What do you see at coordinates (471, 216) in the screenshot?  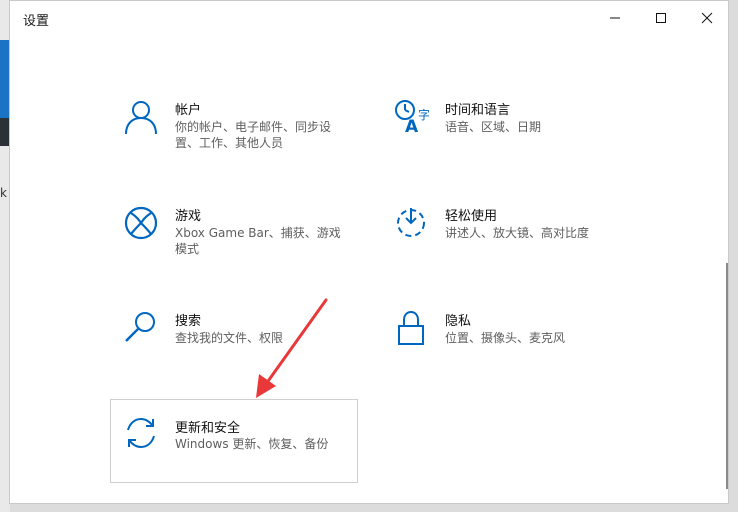 I see `tile-ease-of-access-name: 轻松使用` at bounding box center [471, 216].